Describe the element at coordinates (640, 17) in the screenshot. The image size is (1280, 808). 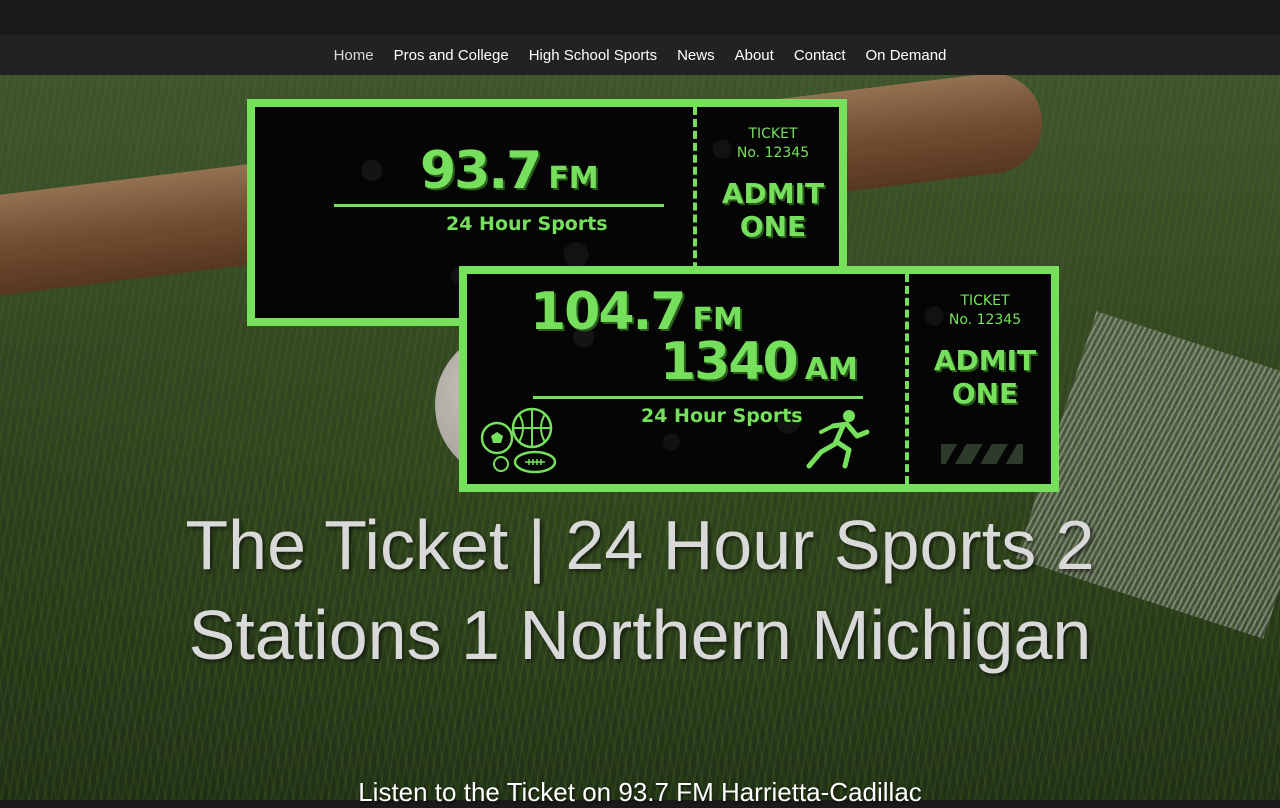
I see `top-bar` at that location.